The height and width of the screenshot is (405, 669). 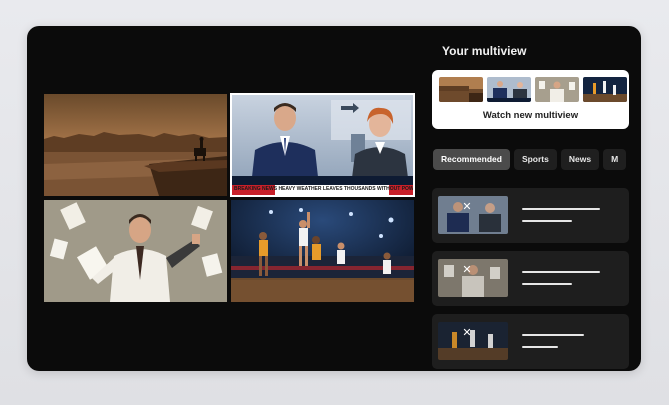 I want to click on western-desert-image, so click(x=135, y=145).